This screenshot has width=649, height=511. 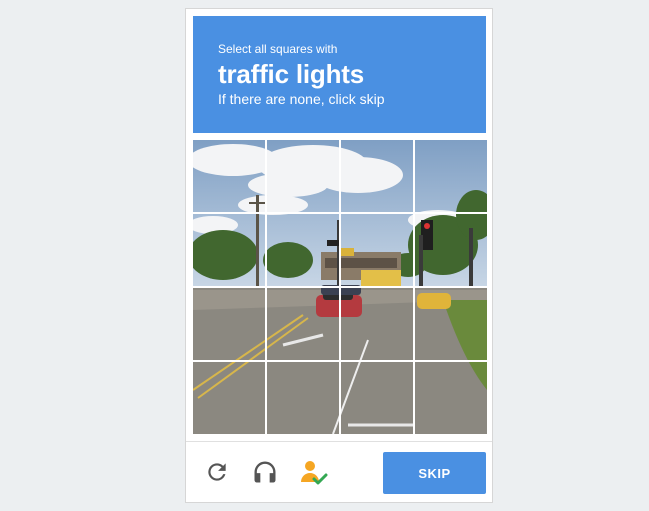 What do you see at coordinates (434, 473) in the screenshot?
I see `skip-button: SKIP` at bounding box center [434, 473].